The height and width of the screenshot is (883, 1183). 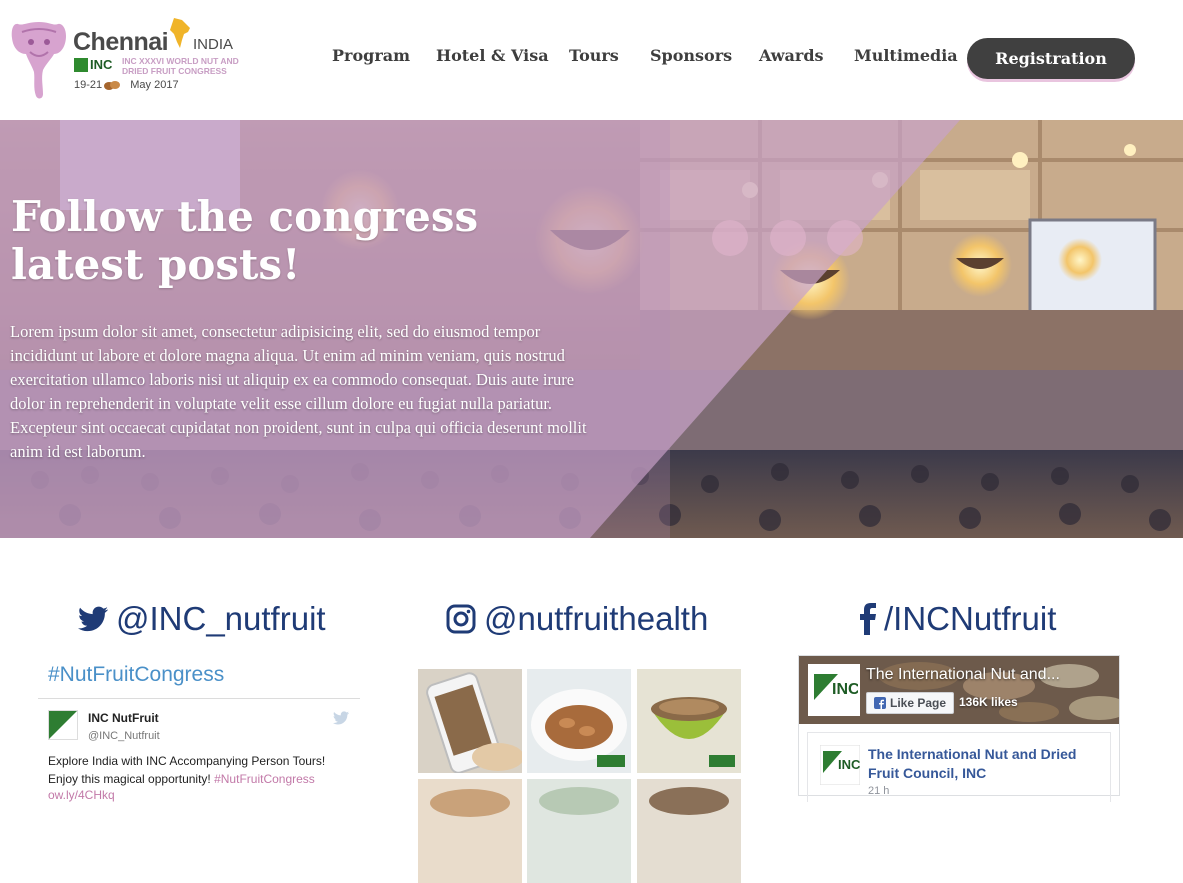 I want to click on hero-title: Follow the congress latest posts!, so click(x=245, y=240).